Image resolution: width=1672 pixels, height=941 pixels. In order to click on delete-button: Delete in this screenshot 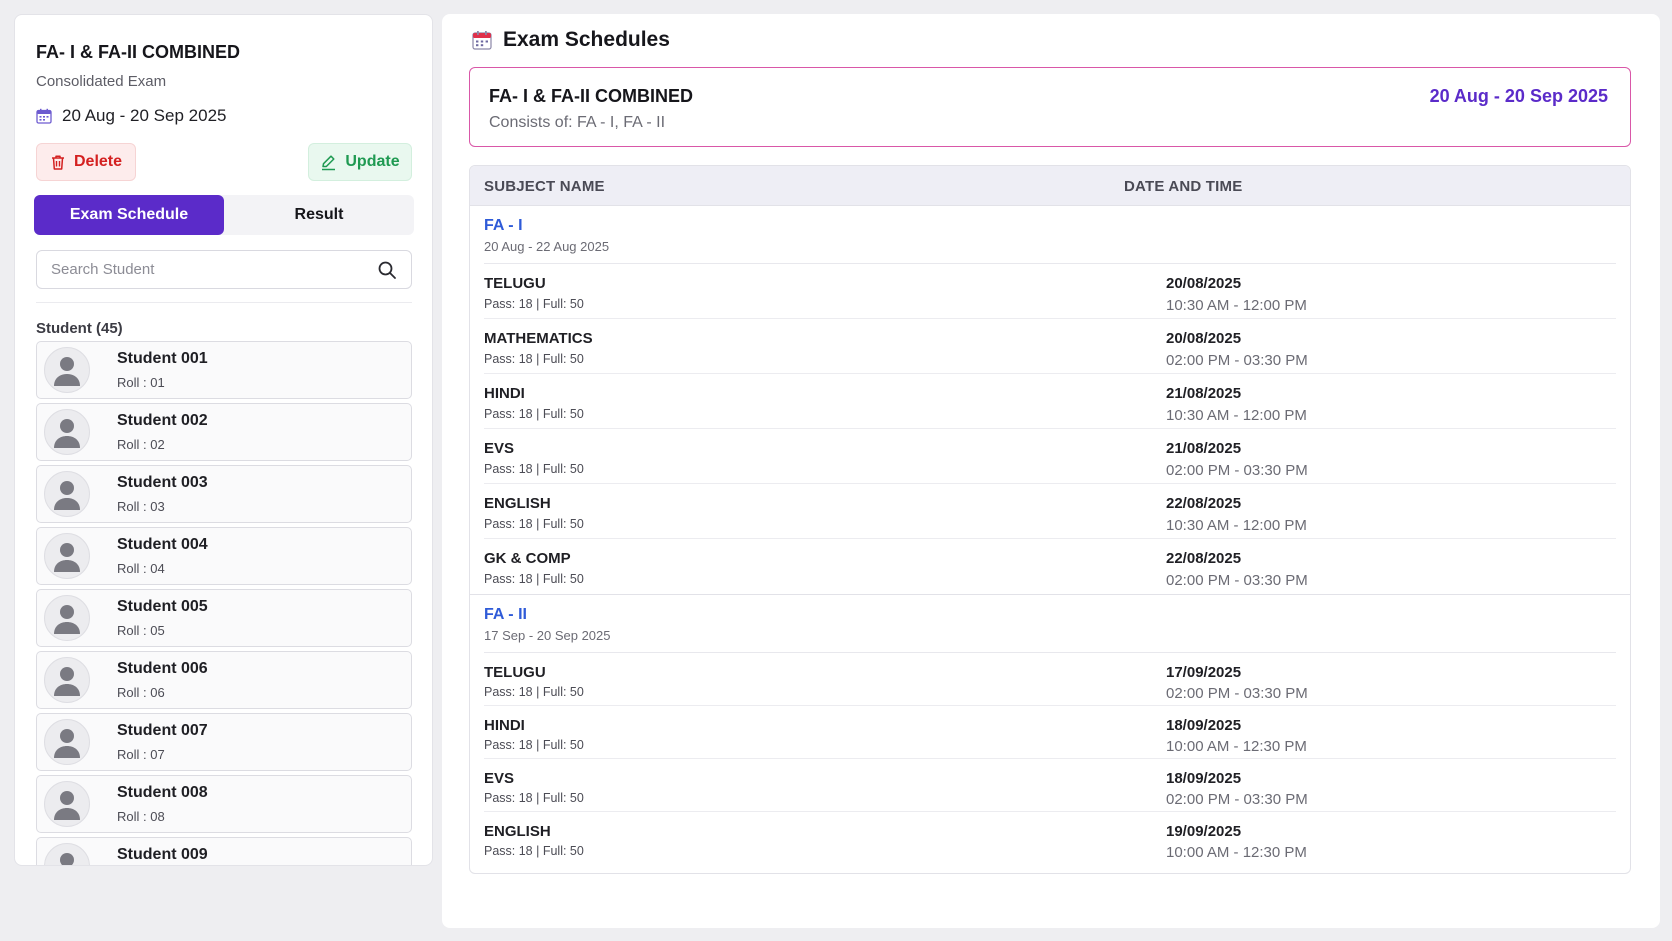, I will do `click(86, 162)`.